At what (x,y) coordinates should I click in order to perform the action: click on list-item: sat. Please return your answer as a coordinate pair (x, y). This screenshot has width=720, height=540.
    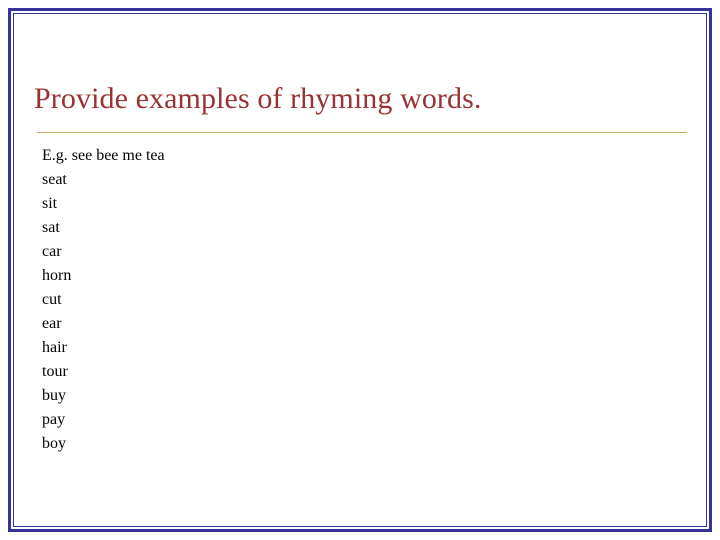
    Looking at the image, I should click on (51, 227).